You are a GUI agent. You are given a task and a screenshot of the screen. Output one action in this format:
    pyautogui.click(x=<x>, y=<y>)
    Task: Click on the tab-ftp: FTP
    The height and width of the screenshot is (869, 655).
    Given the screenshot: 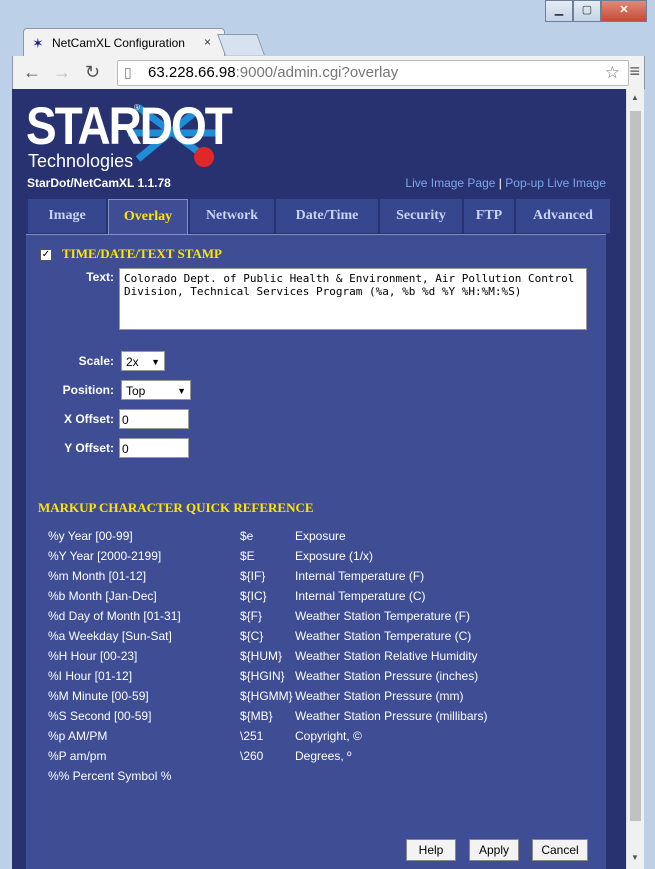 What is the action you would take?
    pyautogui.click(x=489, y=216)
    